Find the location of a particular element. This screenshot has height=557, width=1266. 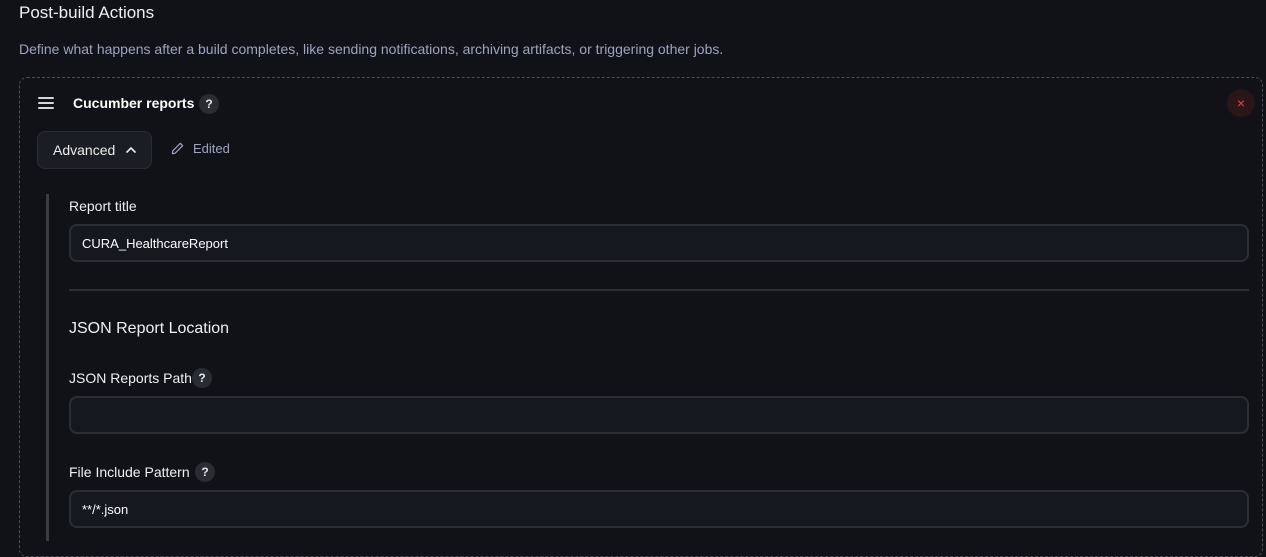

file-include-pattern-input is located at coordinates (659, 509).